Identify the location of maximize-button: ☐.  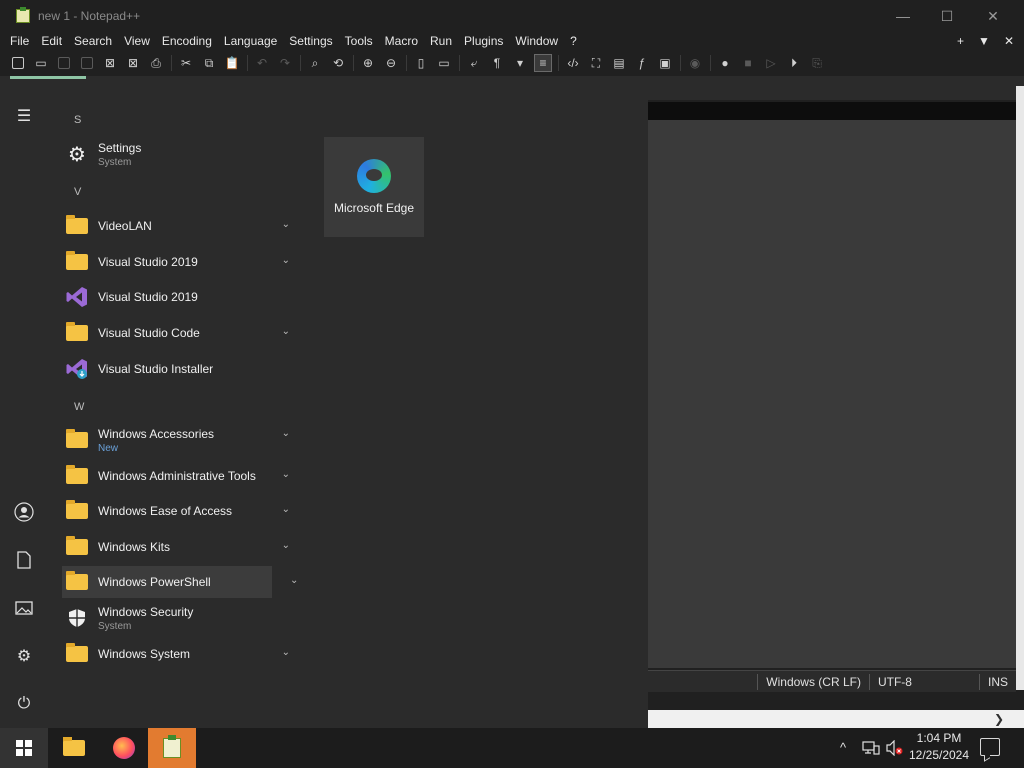
(947, 16).